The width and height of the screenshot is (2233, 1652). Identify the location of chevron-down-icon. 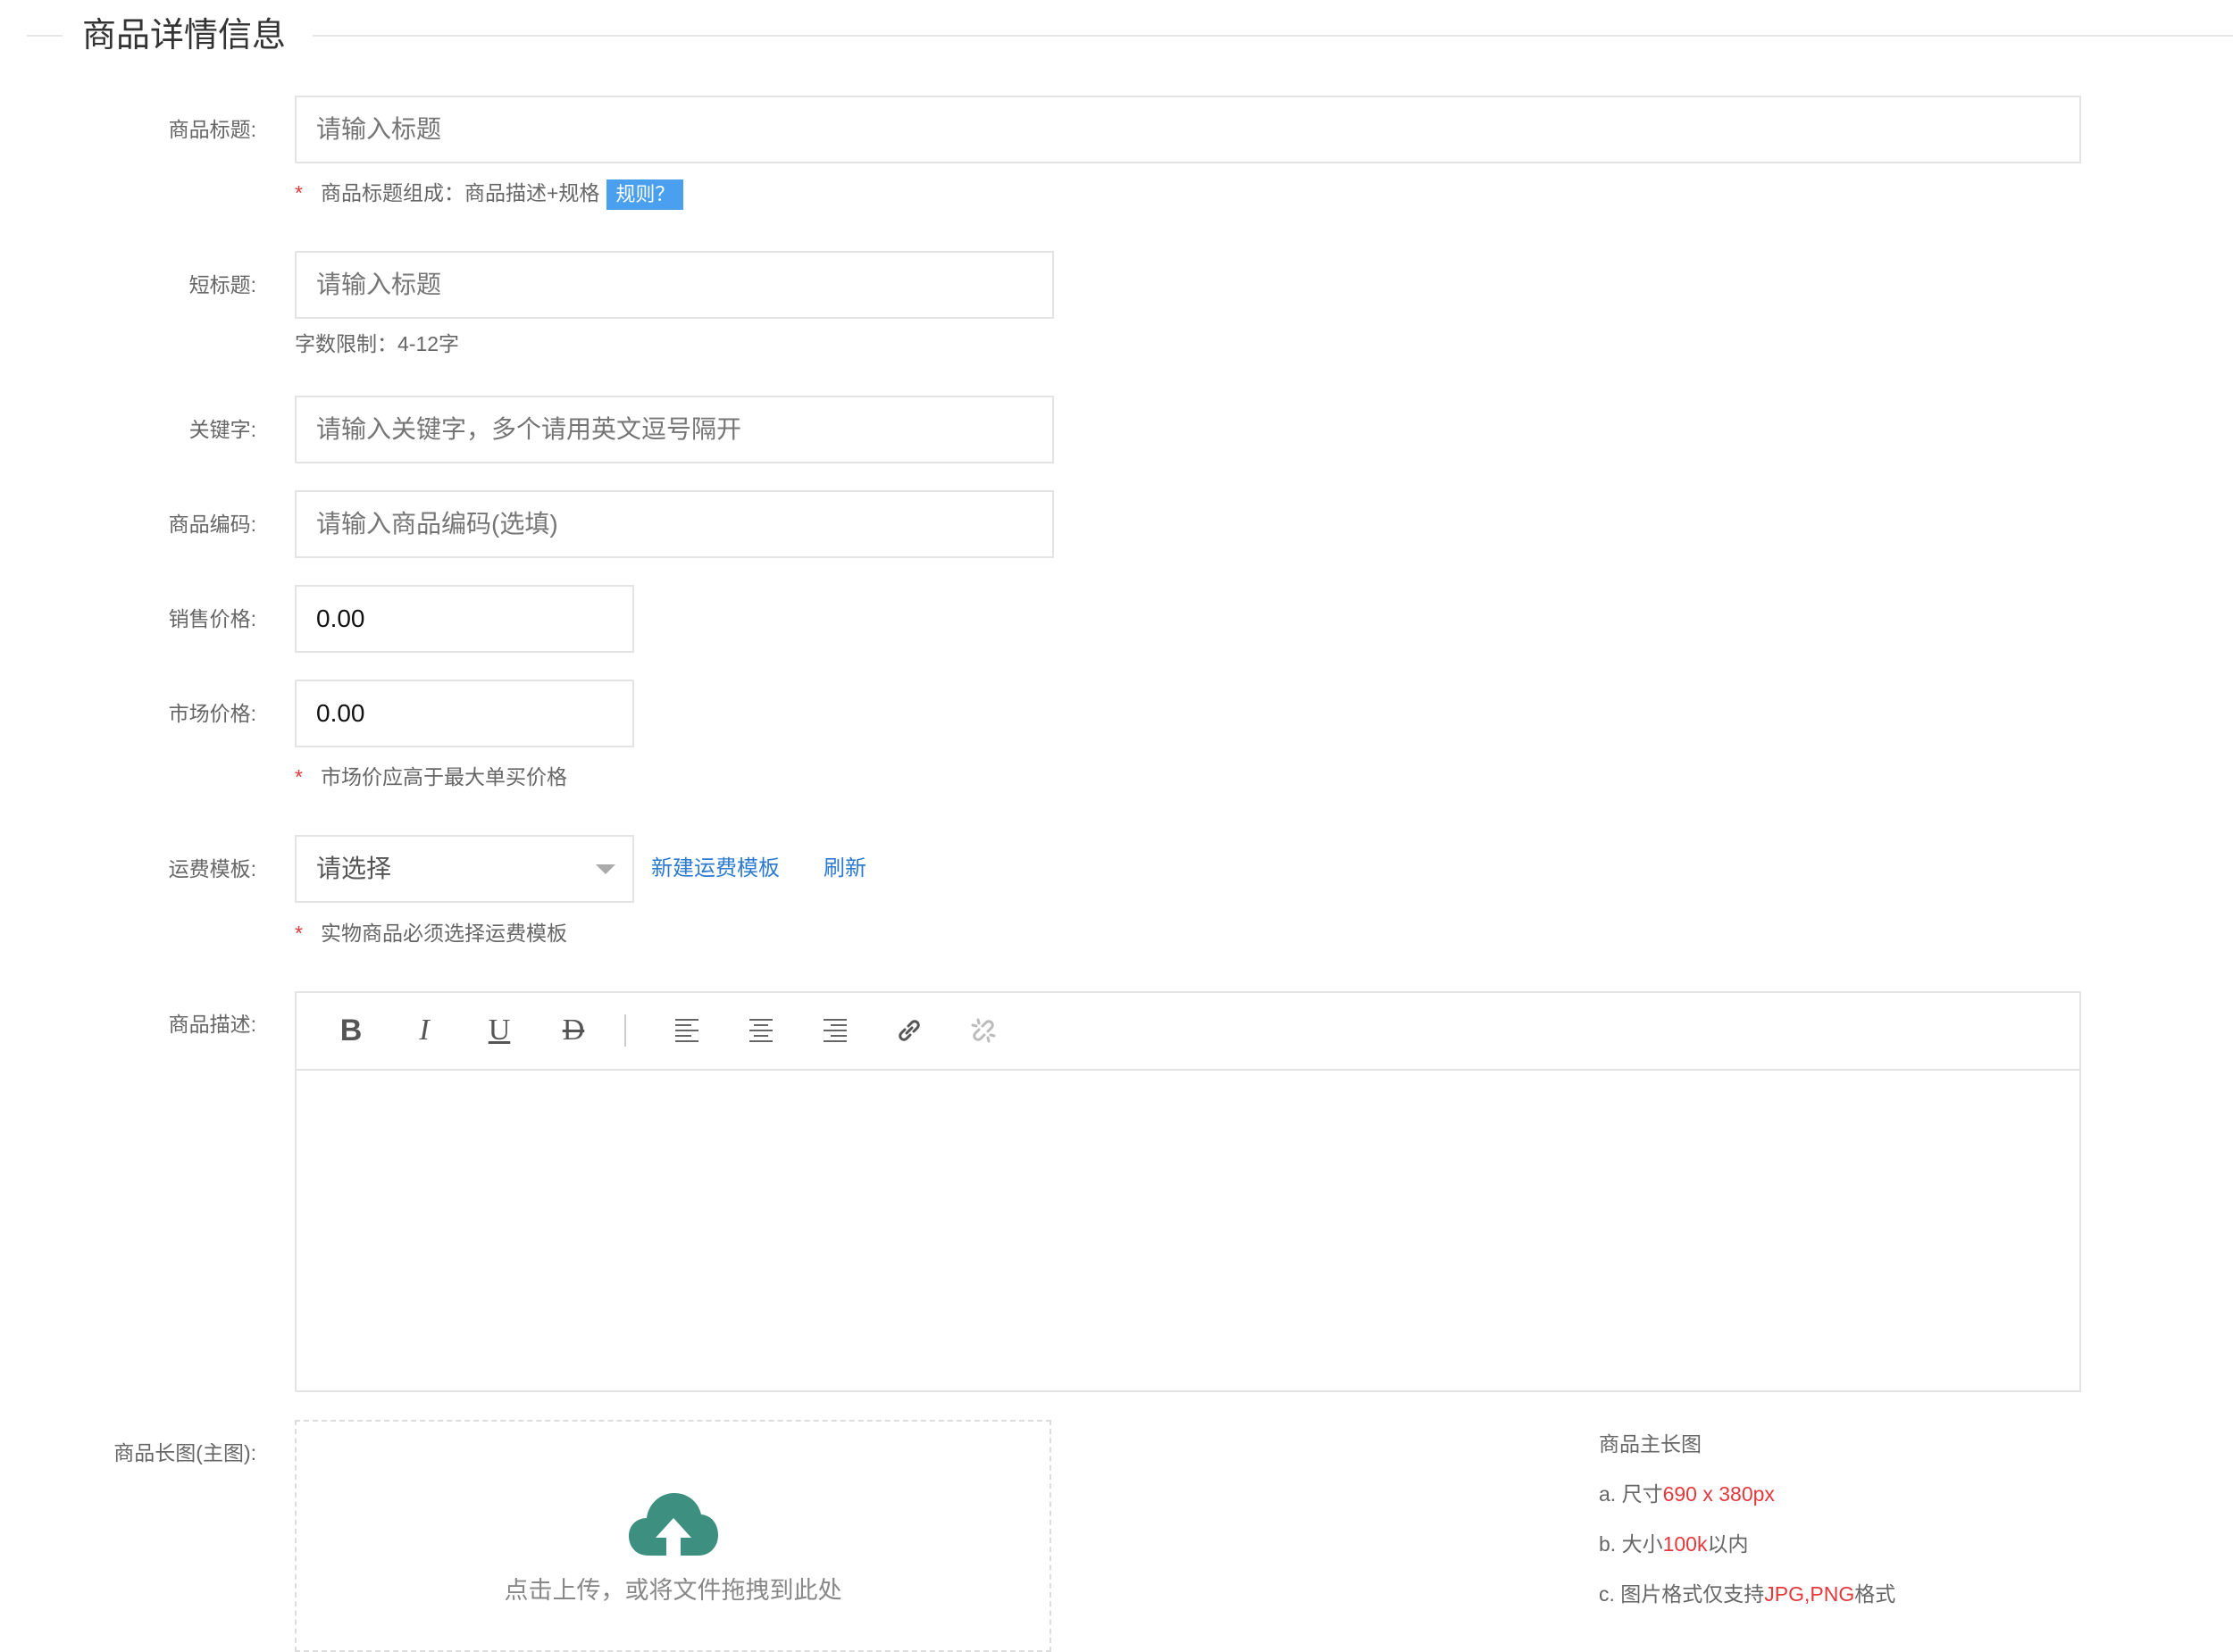
(605, 869).